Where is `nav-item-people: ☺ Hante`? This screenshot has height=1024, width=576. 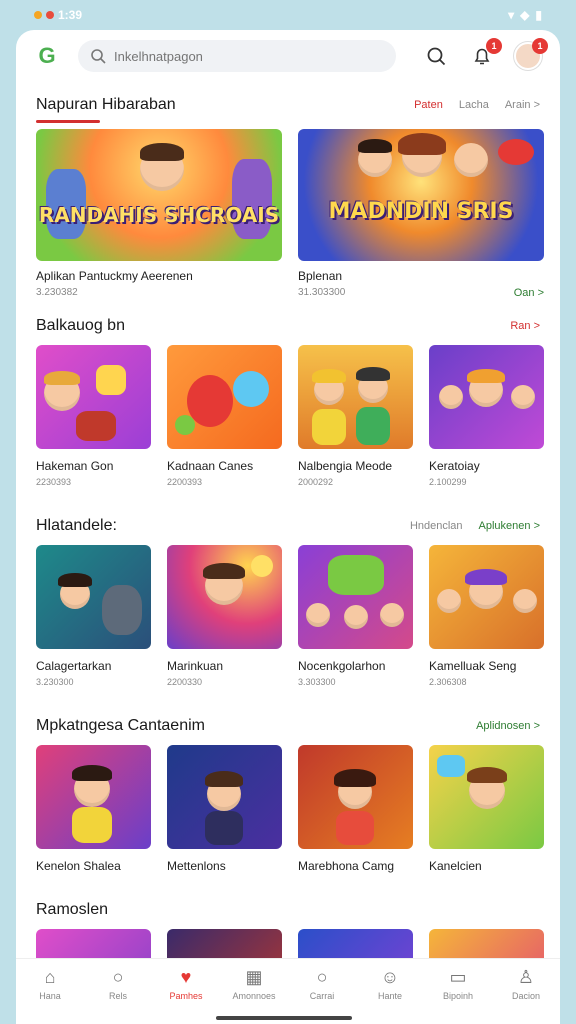 nav-item-people: ☺ Hante is located at coordinates (390, 984).